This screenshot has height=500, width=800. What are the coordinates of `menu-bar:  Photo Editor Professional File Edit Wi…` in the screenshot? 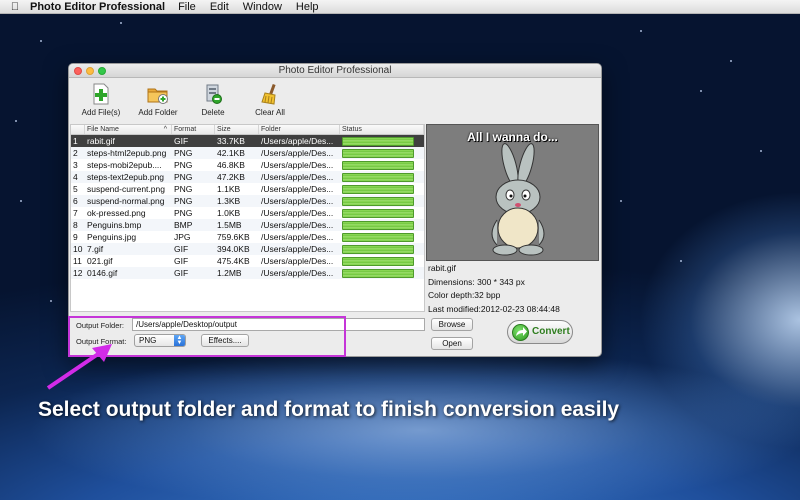 It's located at (400, 7).